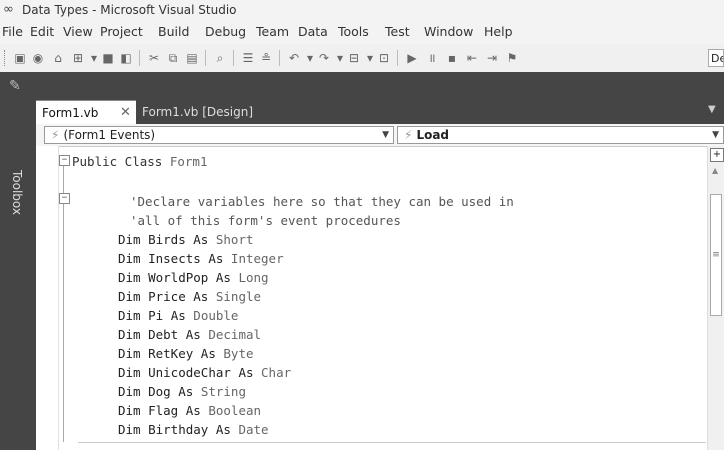 This screenshot has height=450, width=724. I want to click on indent-icon: ⇥, so click(492, 58).